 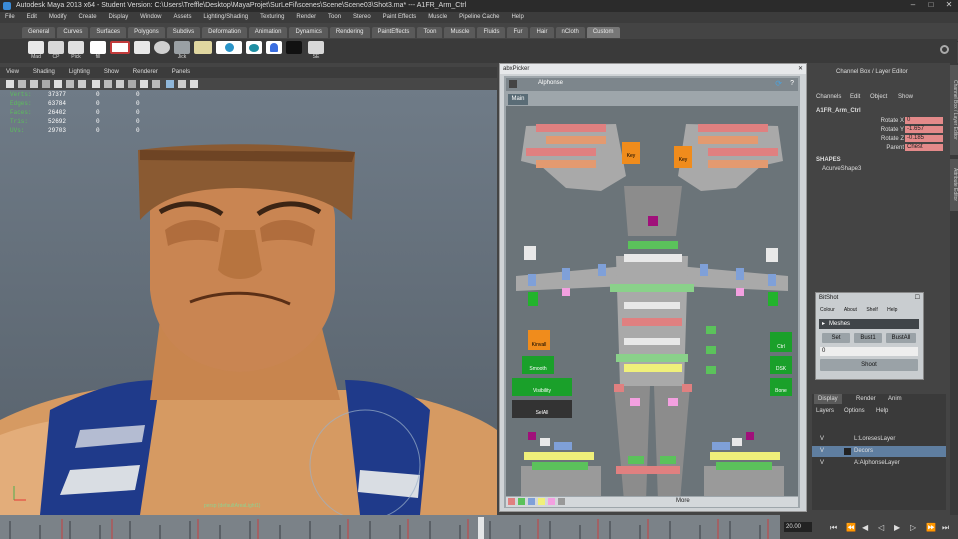 What do you see at coordinates (869, 351) in the screenshot?
I see `bitshot-field: 0` at bounding box center [869, 351].